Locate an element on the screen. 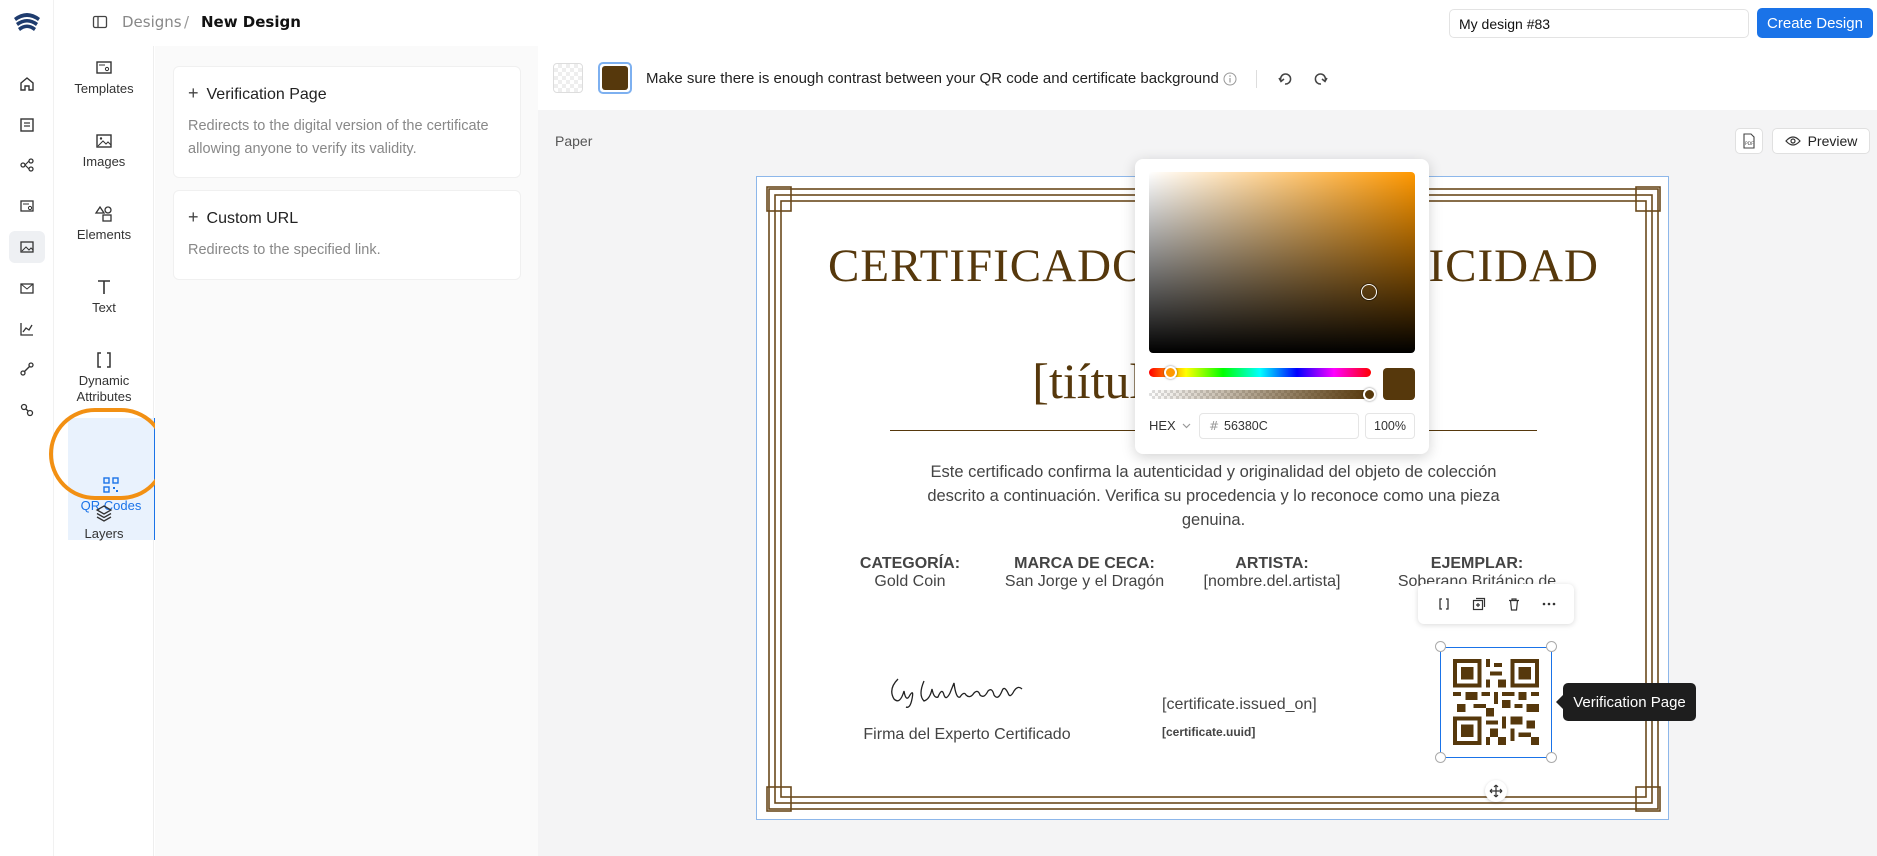  meta-artist: ARTISTA: [nombre.del.artista] is located at coordinates (1272, 573).